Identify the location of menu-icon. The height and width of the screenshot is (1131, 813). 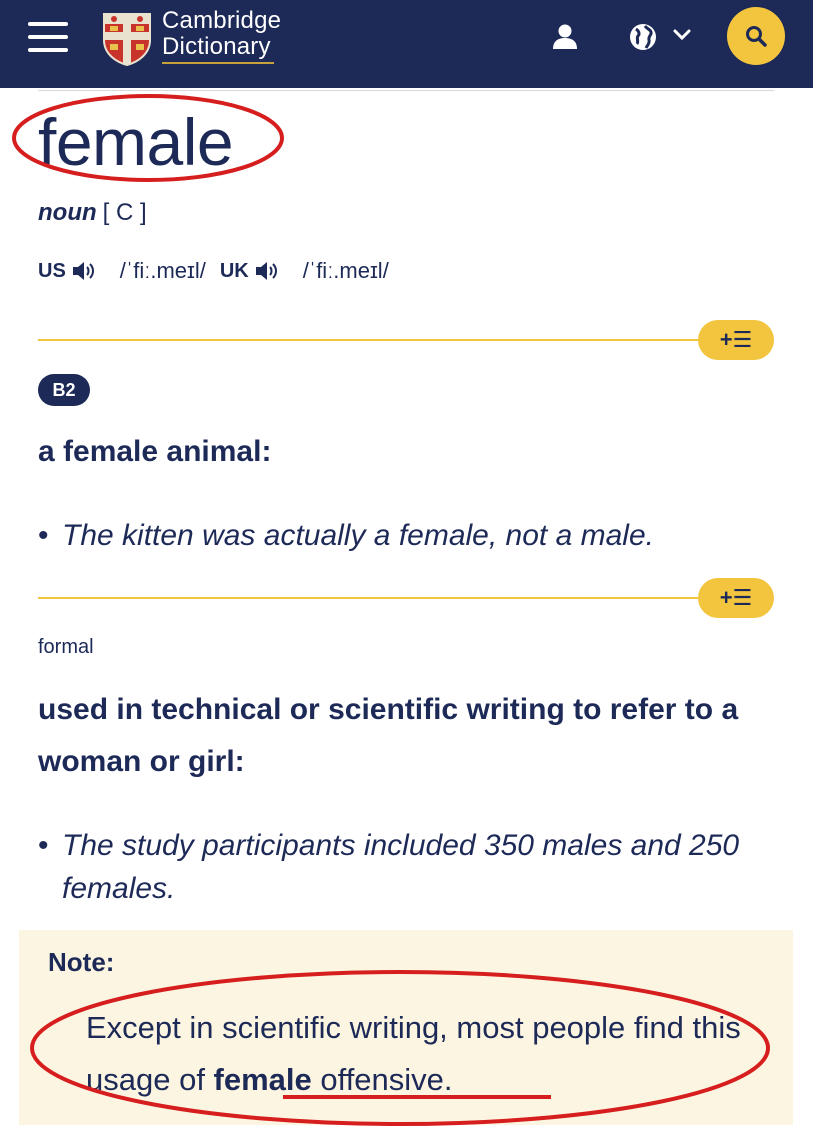
(48, 37).